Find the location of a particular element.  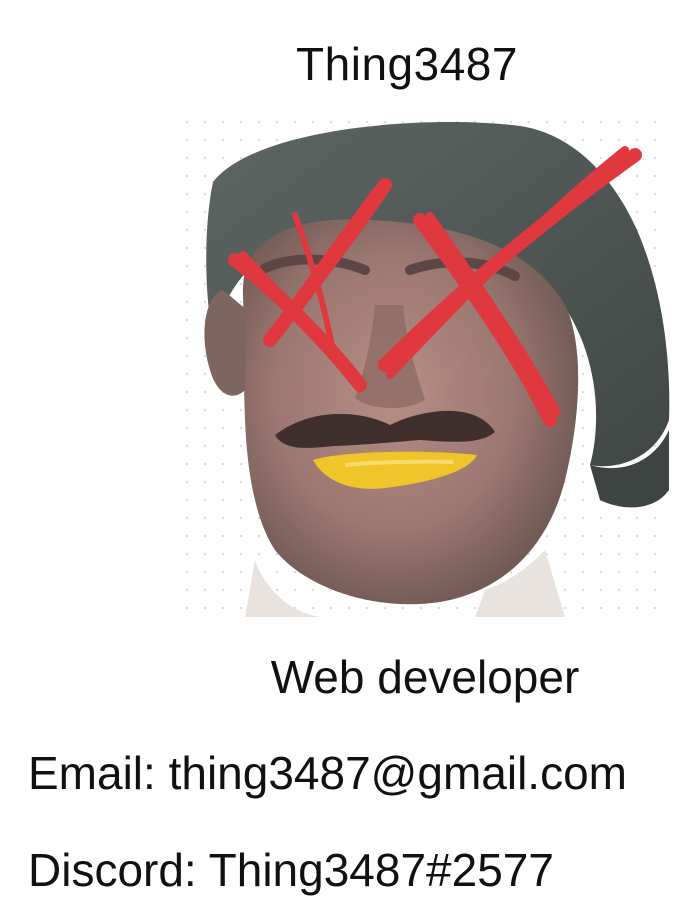

email-text: Email: thing3487@gmail.com is located at coordinates (327, 773).